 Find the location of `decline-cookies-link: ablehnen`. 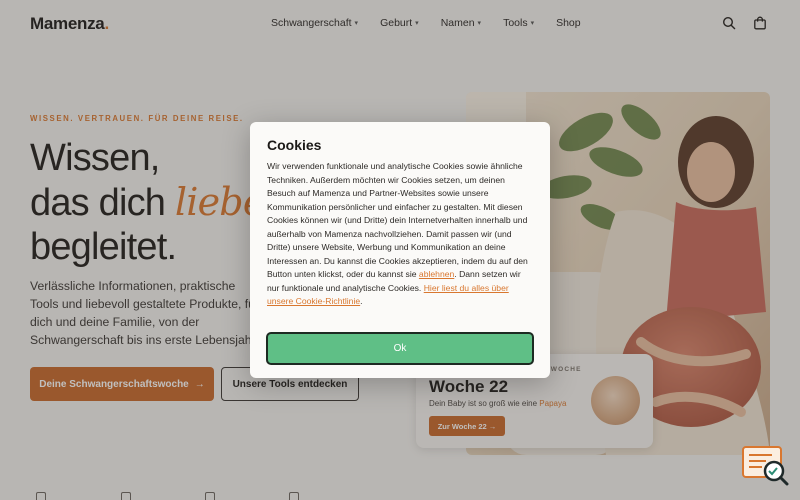

decline-cookies-link: ablehnen is located at coordinates (436, 274).